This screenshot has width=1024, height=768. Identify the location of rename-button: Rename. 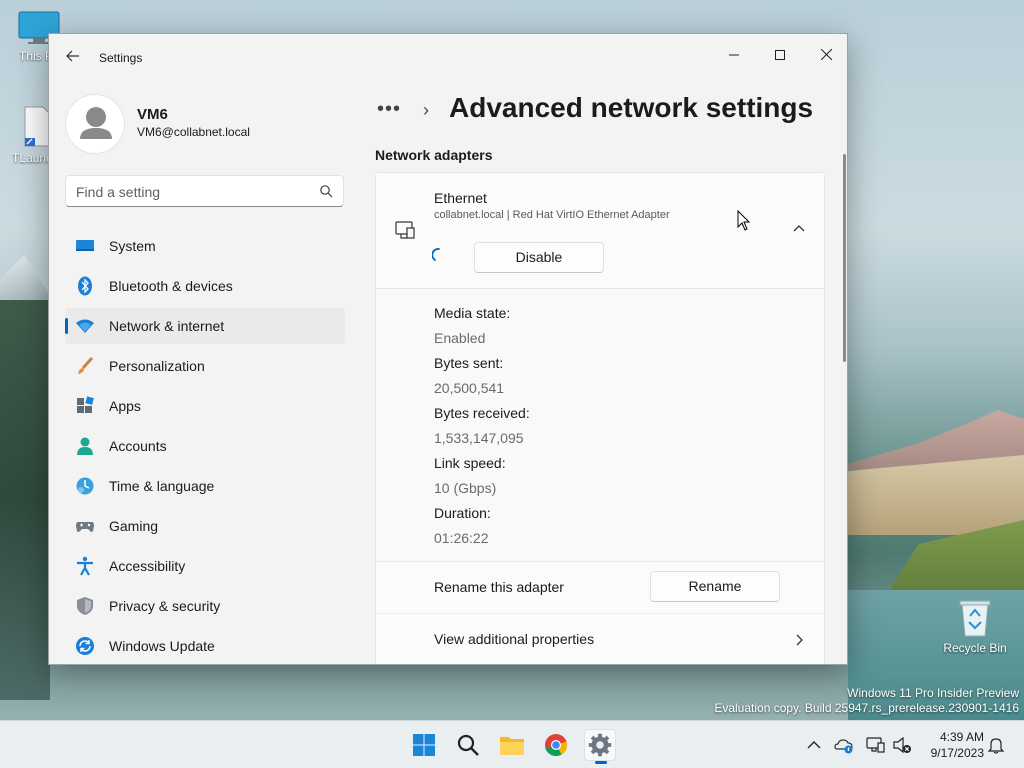
(715, 586).